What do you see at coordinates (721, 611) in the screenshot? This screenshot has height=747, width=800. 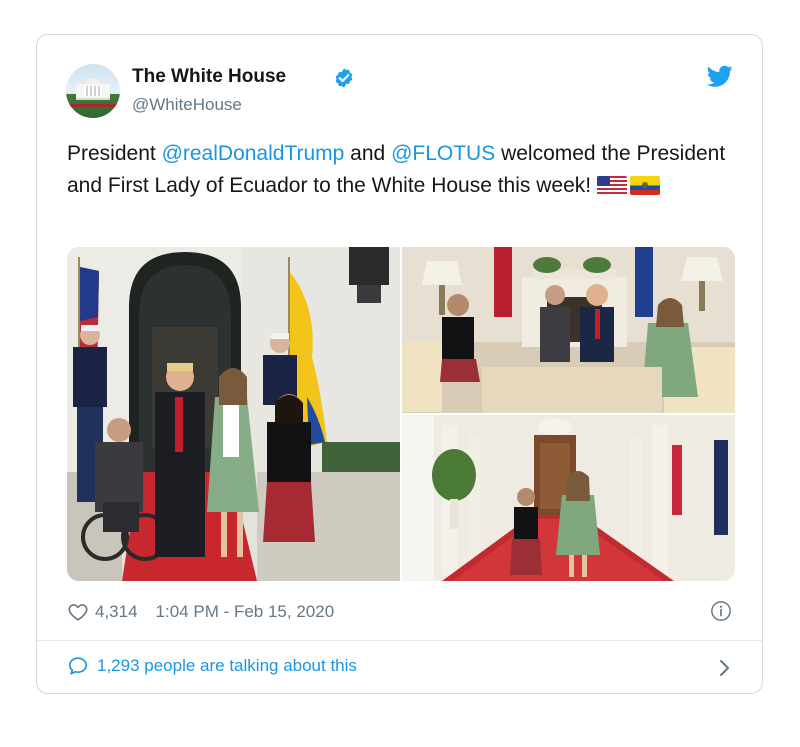 I see `info-icon` at bounding box center [721, 611].